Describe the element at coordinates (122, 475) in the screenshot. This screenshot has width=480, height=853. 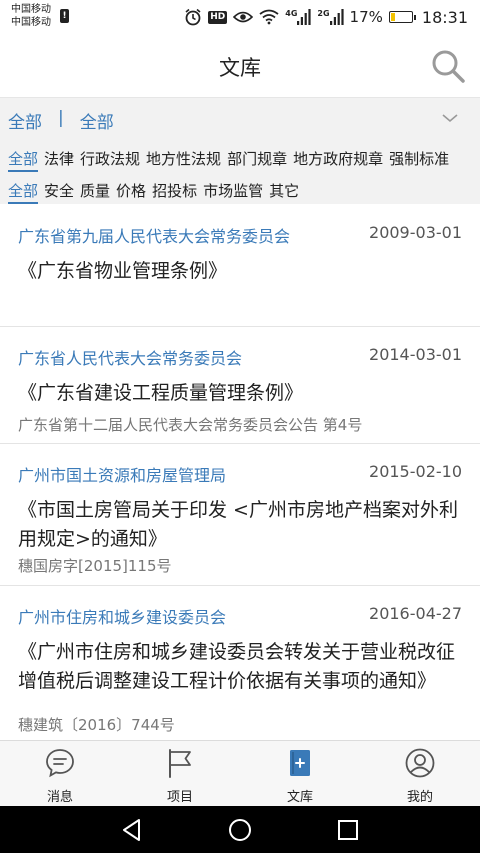
I see `document-issuer: 广州市国土资源和房屋管理局` at that location.